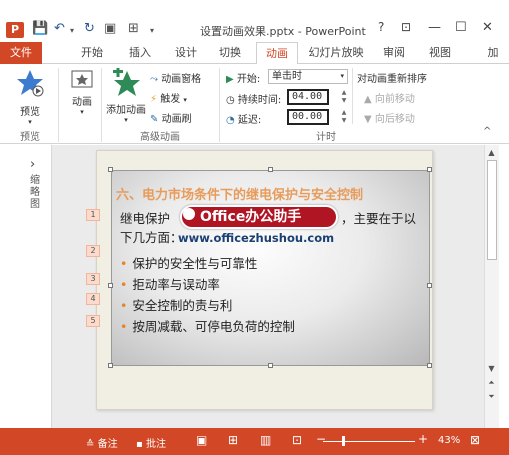 This screenshot has width=509, height=455. What do you see at coordinates (389, 97) in the screenshot?
I see `move-earlier-button: ▲ 向前移动` at bounding box center [389, 97].